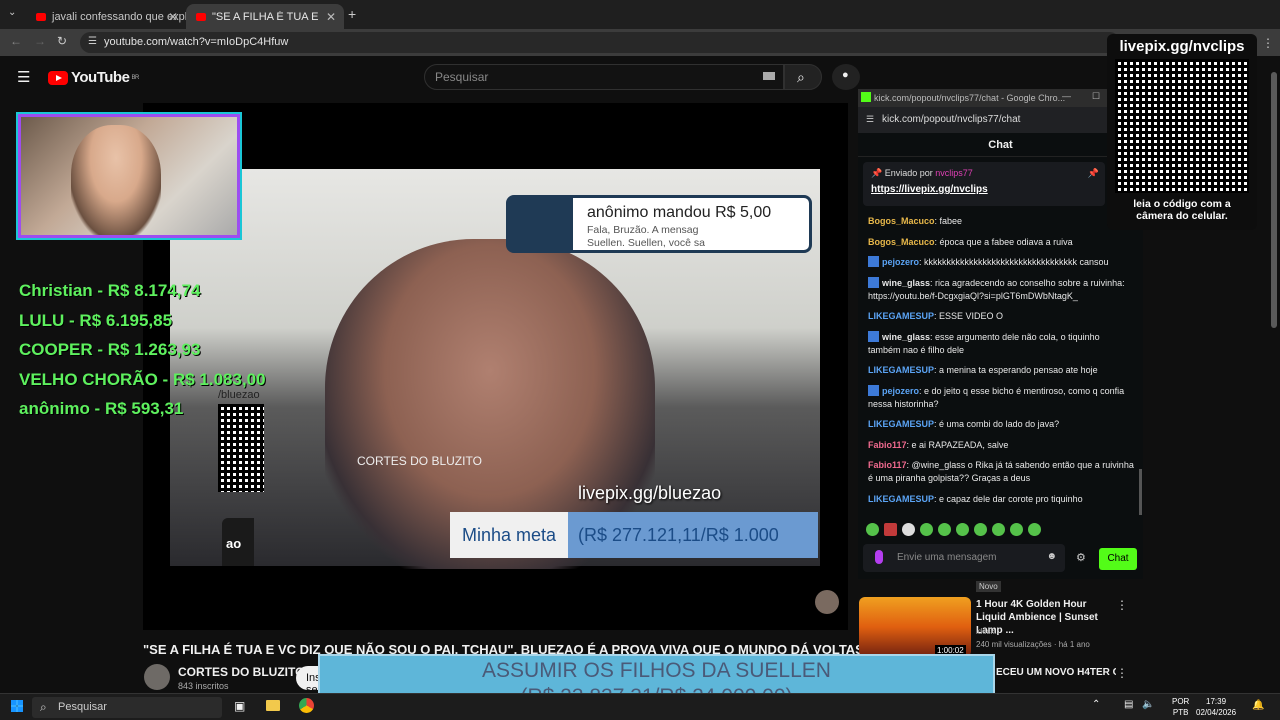  Describe the element at coordinates (110, 350) in the screenshot. I see `donor-entry: COOPER - R$ 1.263,93` at that location.